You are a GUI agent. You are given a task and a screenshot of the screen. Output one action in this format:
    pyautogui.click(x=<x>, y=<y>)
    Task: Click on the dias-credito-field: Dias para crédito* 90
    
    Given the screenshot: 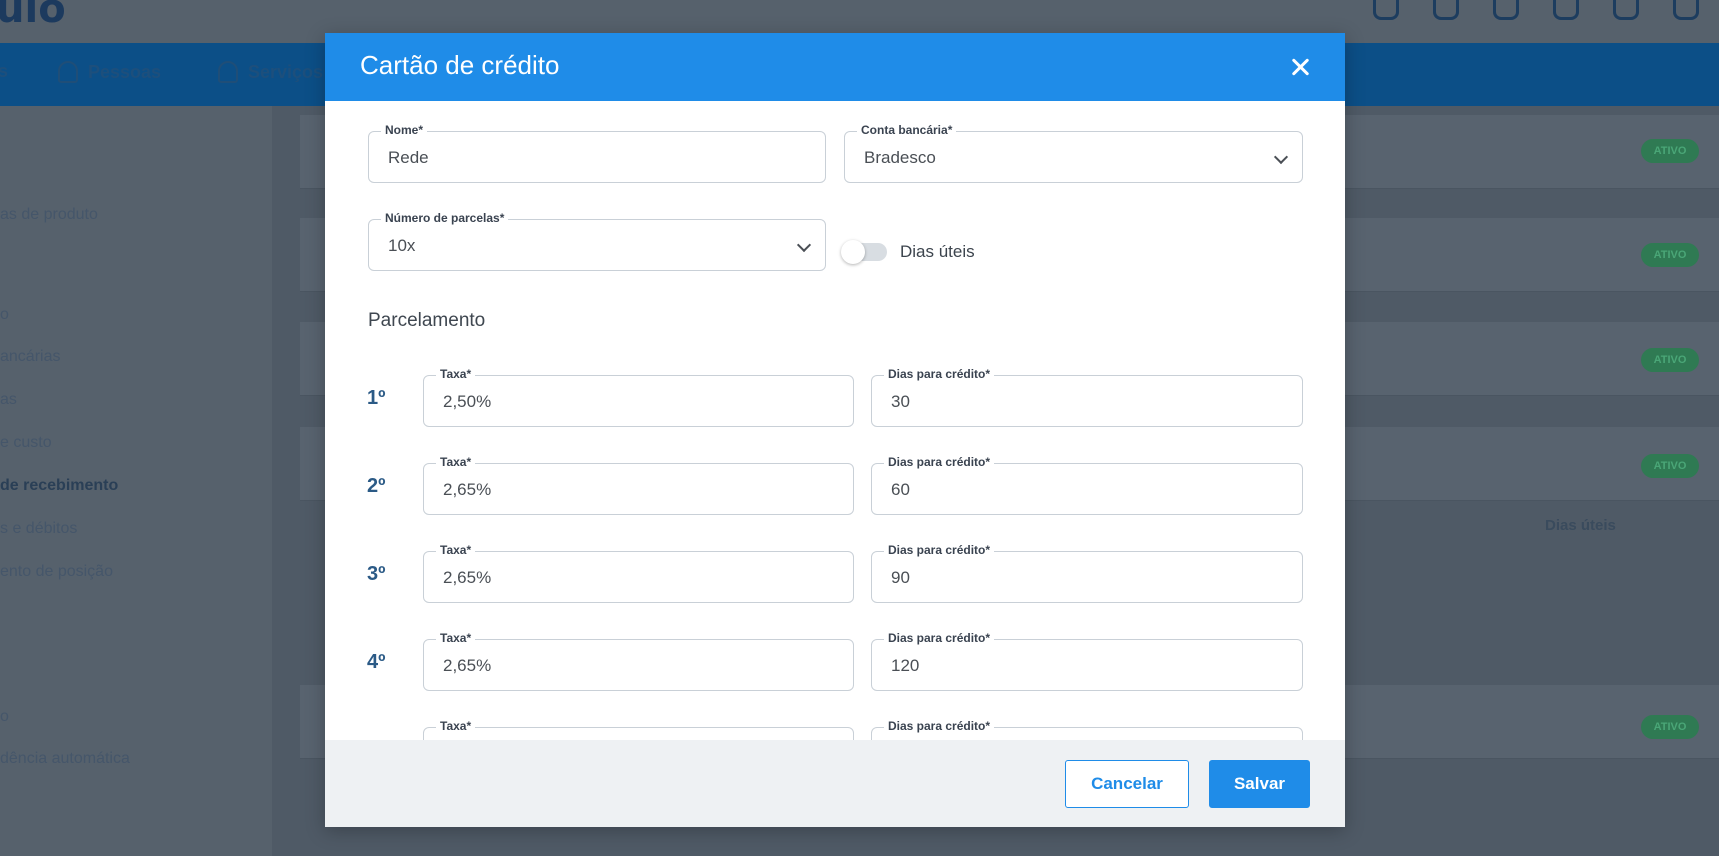 What is the action you would take?
    pyautogui.click(x=1087, y=573)
    